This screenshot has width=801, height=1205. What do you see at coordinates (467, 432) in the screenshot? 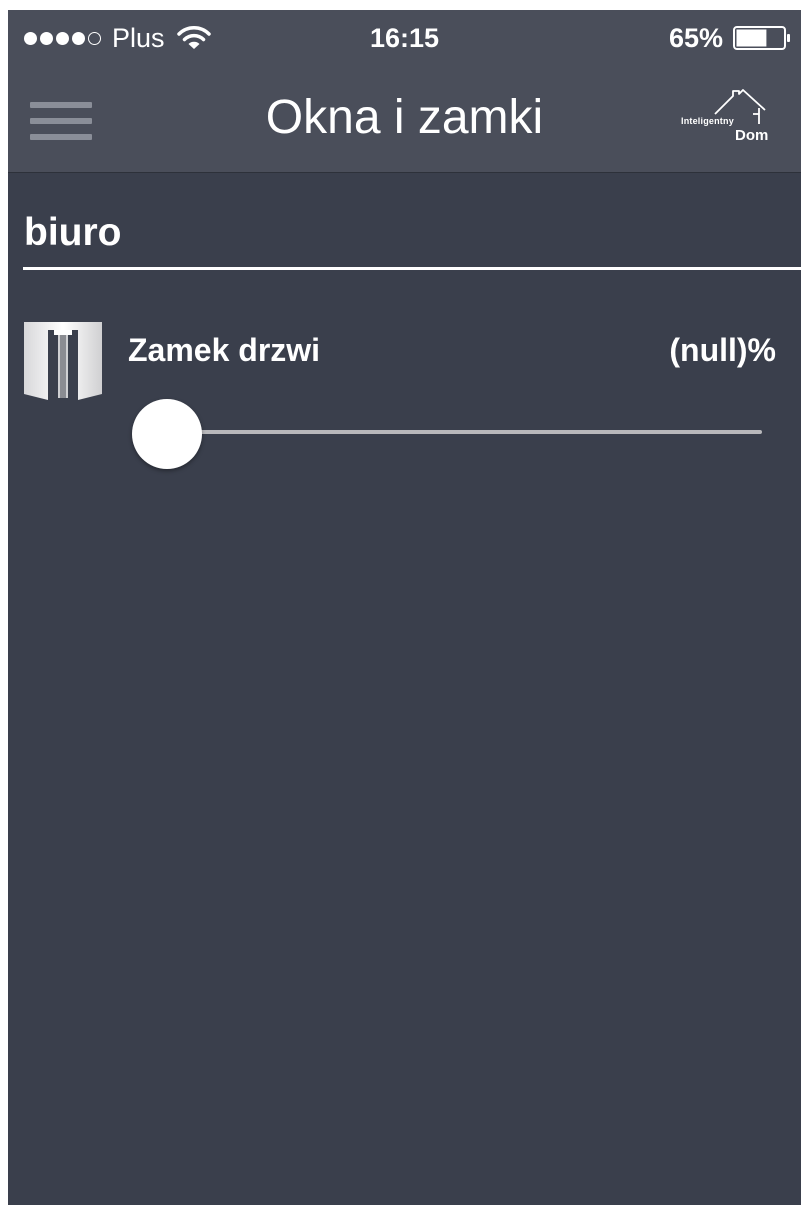
I see `slider-track` at bounding box center [467, 432].